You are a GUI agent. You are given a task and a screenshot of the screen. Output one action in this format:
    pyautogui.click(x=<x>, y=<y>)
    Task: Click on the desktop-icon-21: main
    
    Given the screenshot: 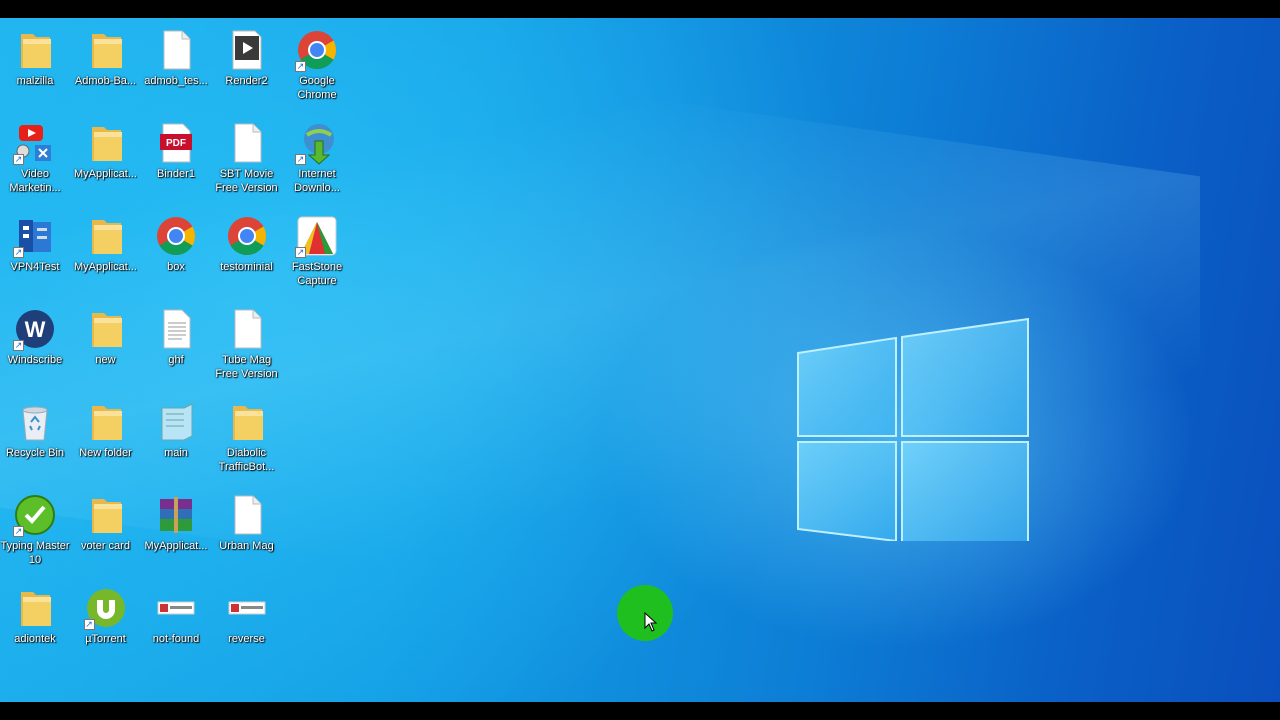 What is the action you would take?
    pyautogui.click(x=176, y=430)
    